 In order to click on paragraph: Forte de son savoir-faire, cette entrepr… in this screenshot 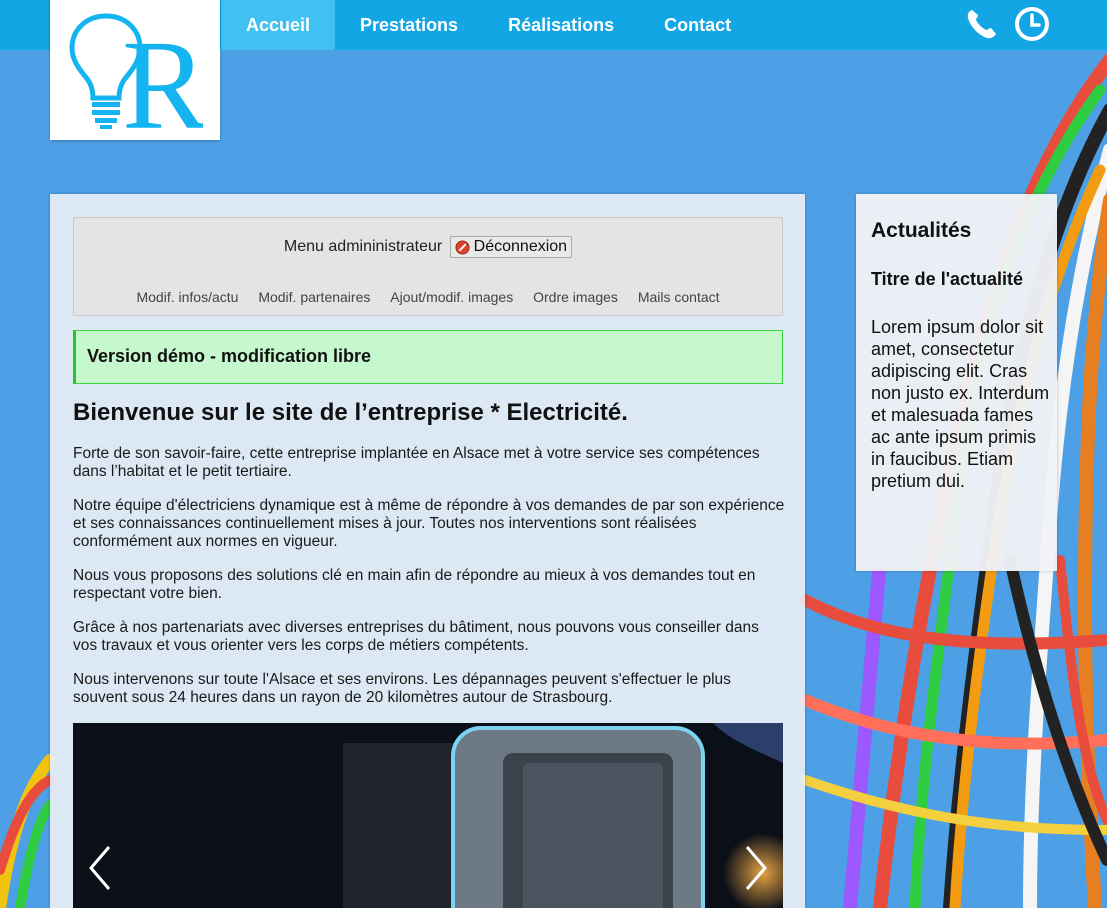, I will do `click(416, 462)`.